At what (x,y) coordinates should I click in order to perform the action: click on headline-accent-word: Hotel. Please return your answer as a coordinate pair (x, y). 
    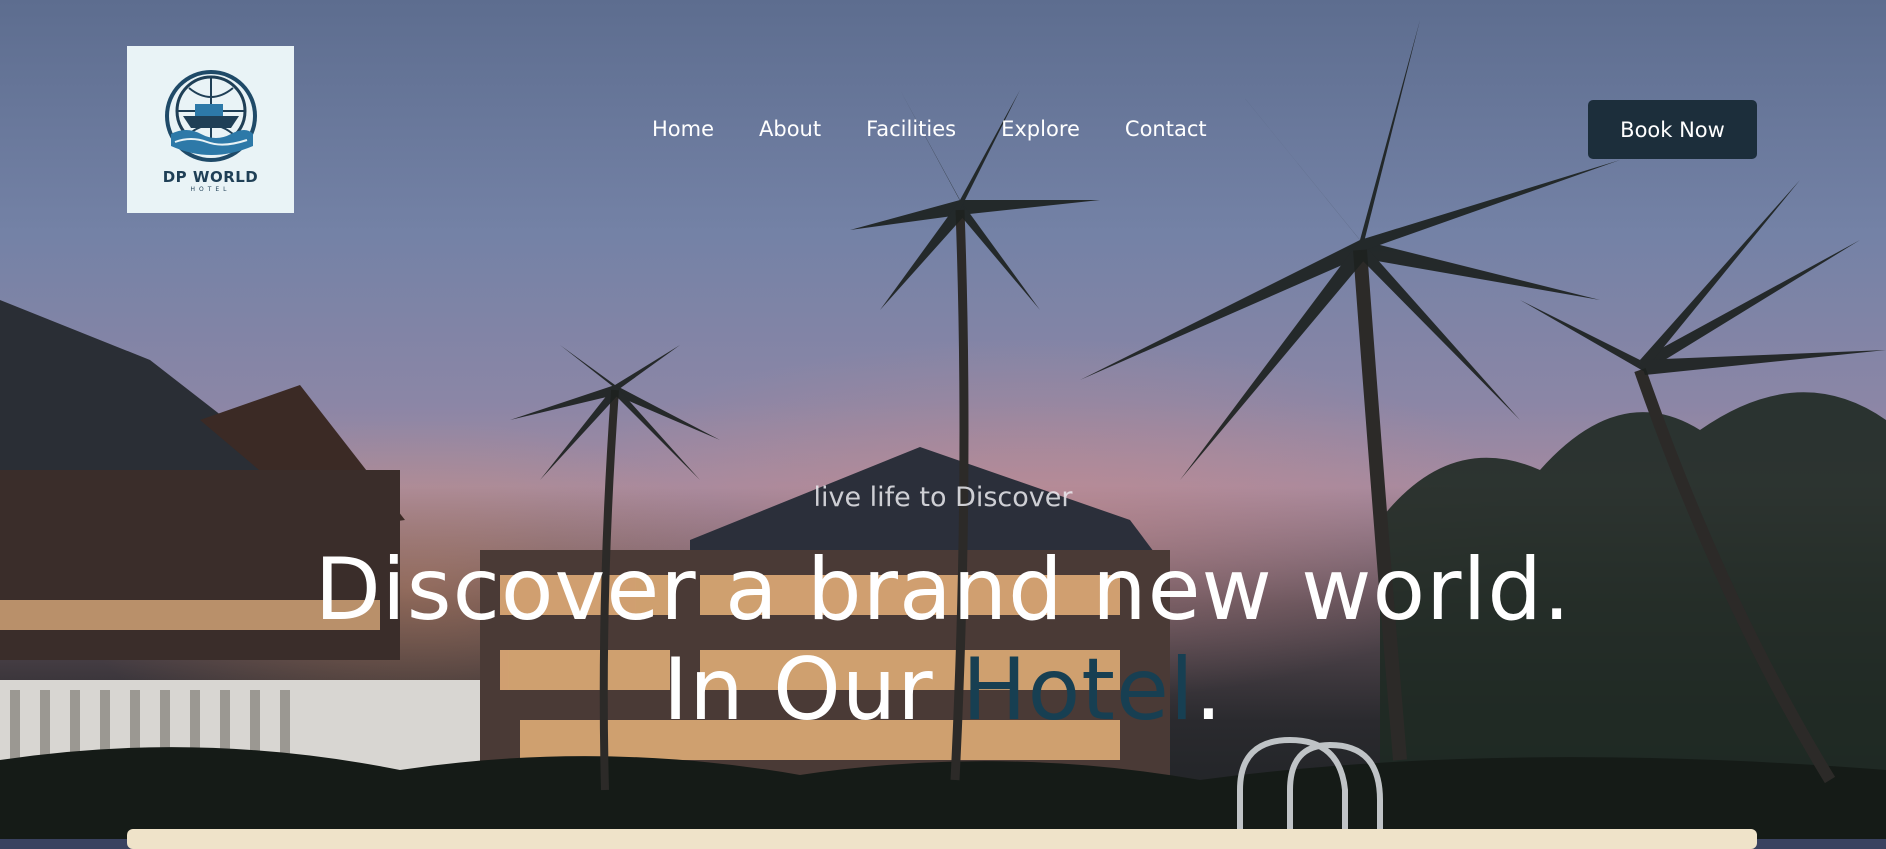
    Looking at the image, I should click on (1078, 690).